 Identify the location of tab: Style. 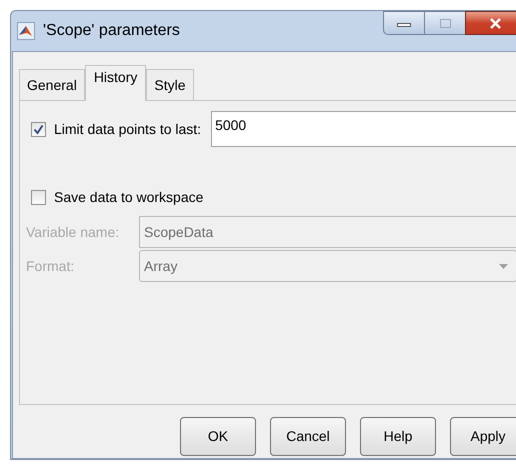
(170, 84).